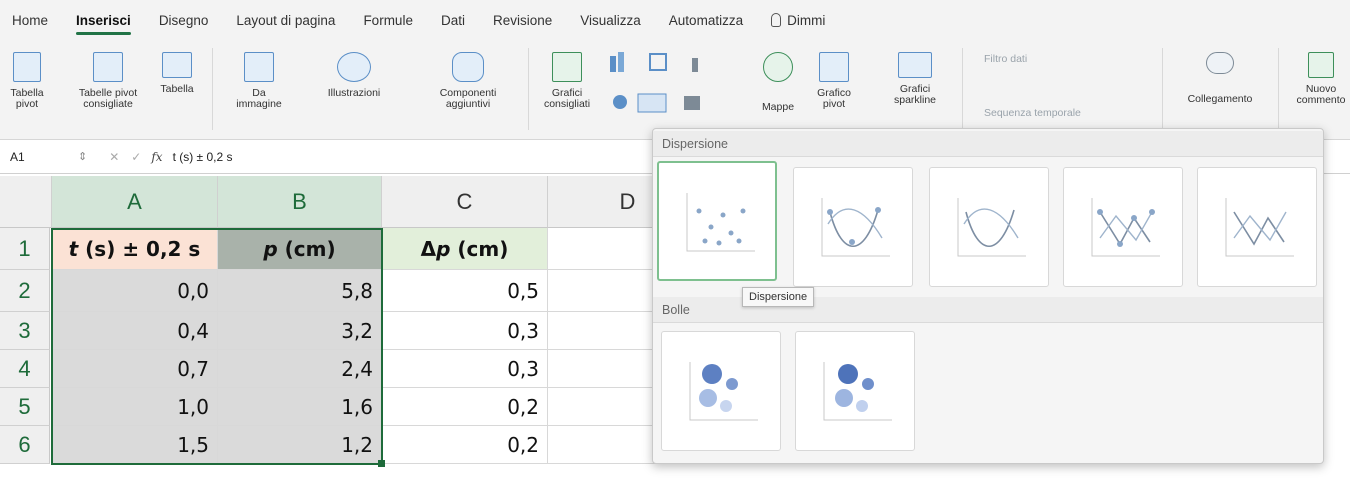 The width and height of the screenshot is (1350, 481). What do you see at coordinates (915, 79) in the screenshot?
I see `sparklines-button: Grafici sparkline` at bounding box center [915, 79].